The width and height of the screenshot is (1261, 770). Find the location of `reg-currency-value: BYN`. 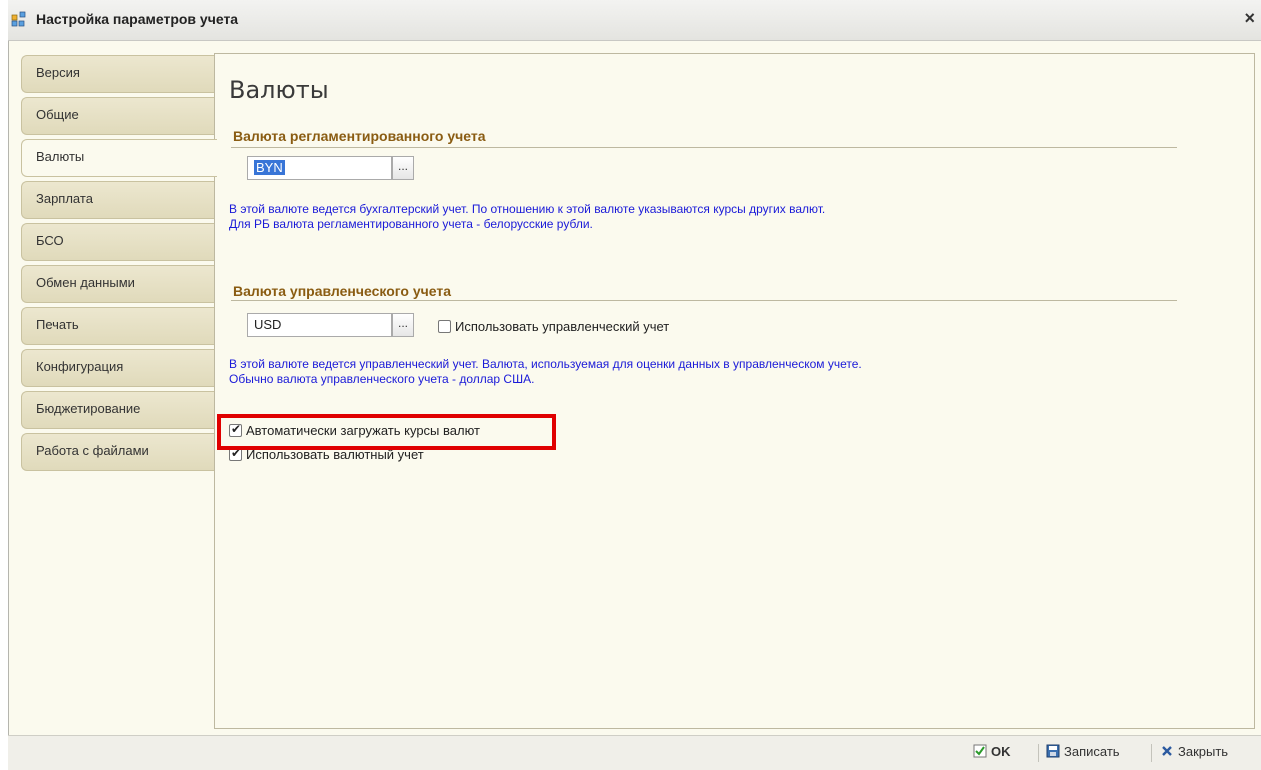

reg-currency-value: BYN is located at coordinates (269, 167).